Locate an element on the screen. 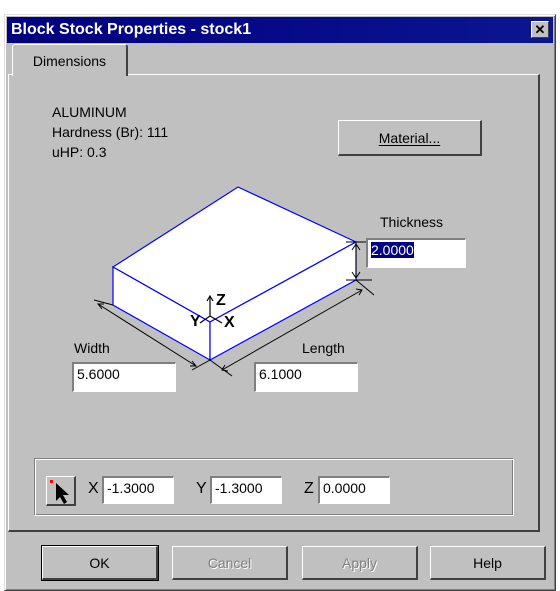 Image resolution: width=560 pixels, height=591 pixels. apply-button: Apply is located at coordinates (360, 563).